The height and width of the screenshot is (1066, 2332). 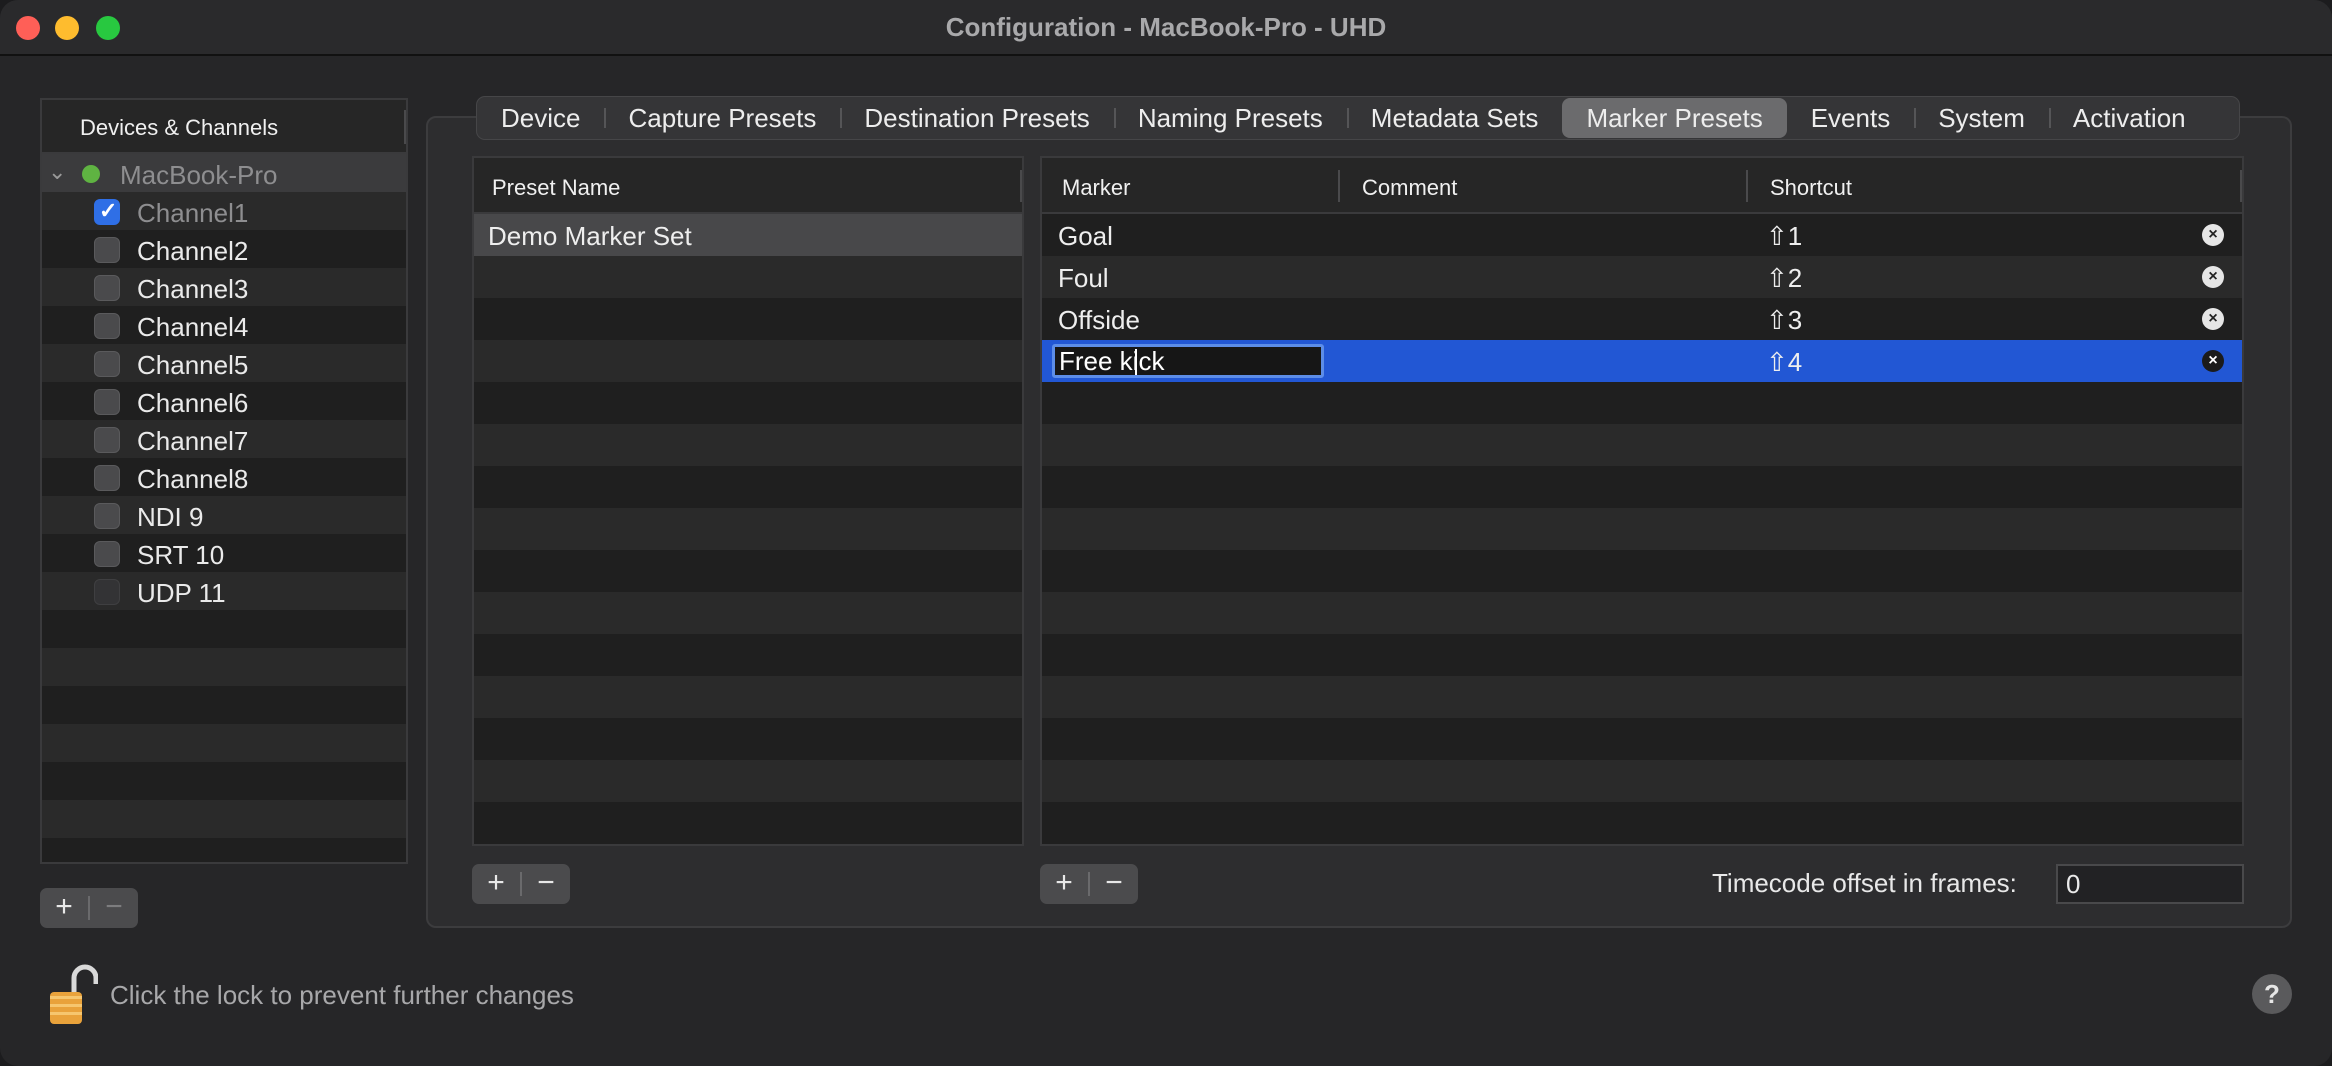 What do you see at coordinates (224, 515) in the screenshot?
I see `channel-row: NDI 9` at bounding box center [224, 515].